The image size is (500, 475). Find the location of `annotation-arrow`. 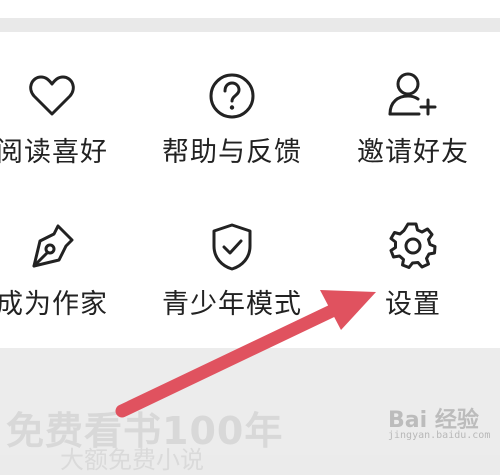

annotation-arrow is located at coordinates (245, 354).